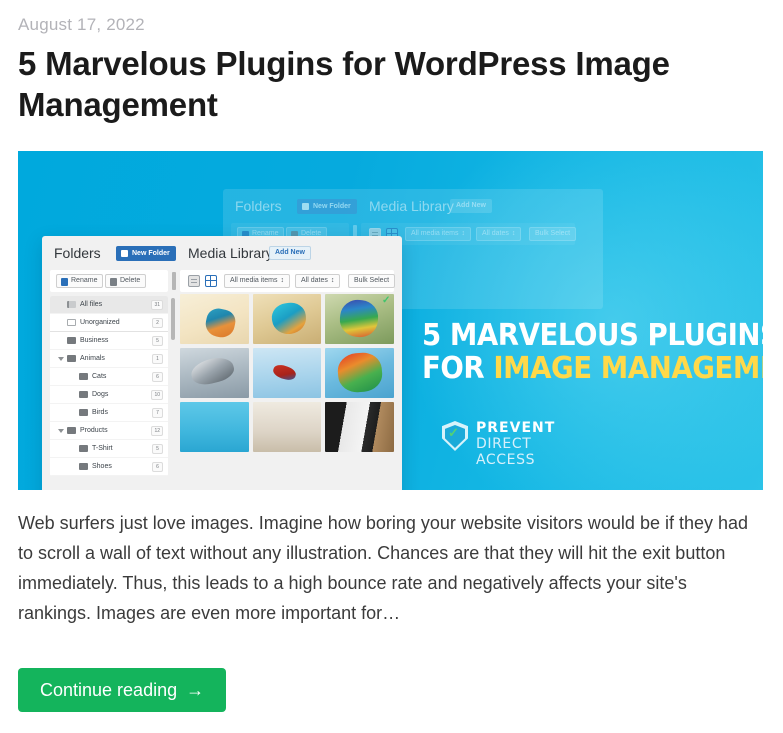 The height and width of the screenshot is (733, 783). Describe the element at coordinates (195, 689) in the screenshot. I see `arrow-right-icon: →` at that location.